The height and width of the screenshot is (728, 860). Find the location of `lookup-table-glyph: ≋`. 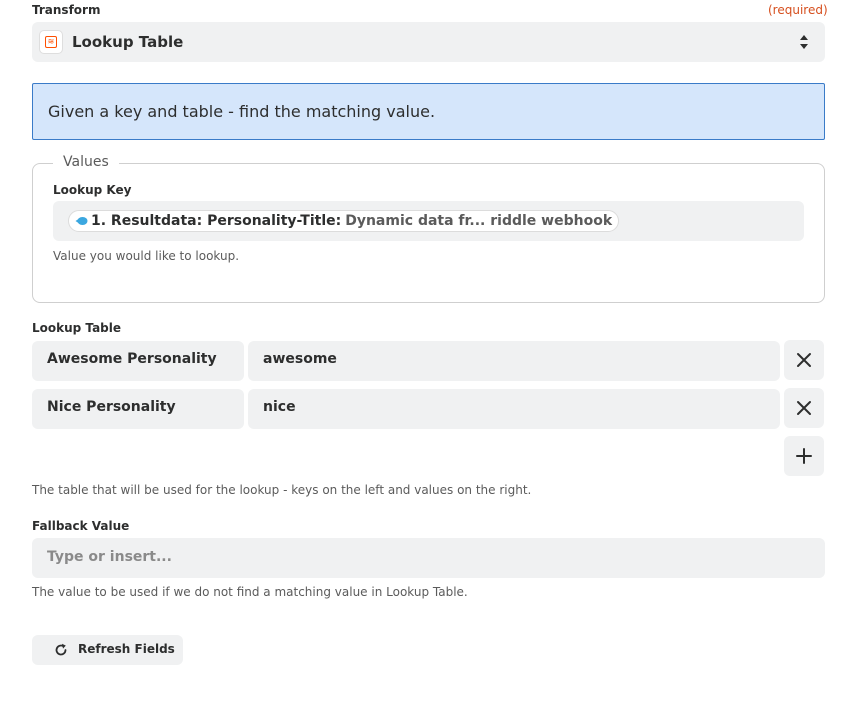

lookup-table-glyph: ≋ is located at coordinates (51, 42).